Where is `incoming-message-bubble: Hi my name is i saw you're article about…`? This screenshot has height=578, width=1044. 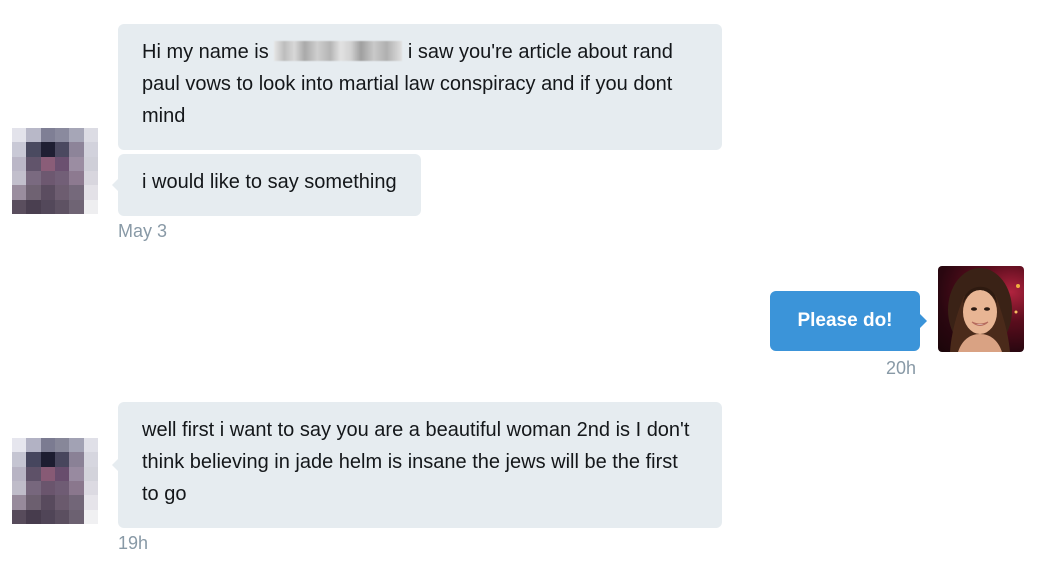
incoming-message-bubble: Hi my name is i saw you're article about… is located at coordinates (420, 87).